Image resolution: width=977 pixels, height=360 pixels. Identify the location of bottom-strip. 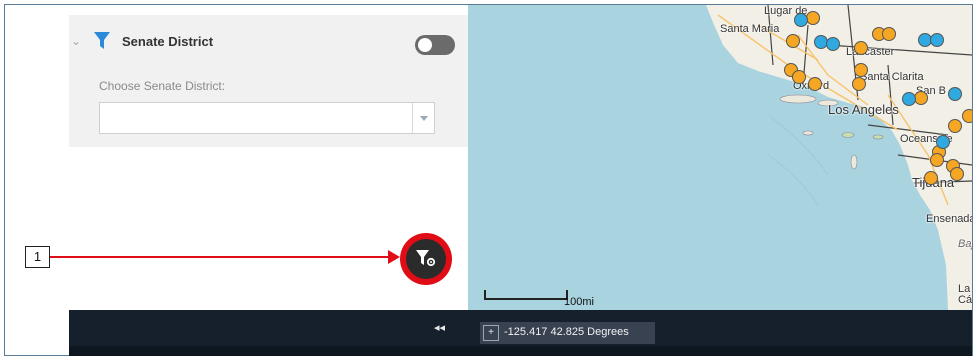
(520, 351).